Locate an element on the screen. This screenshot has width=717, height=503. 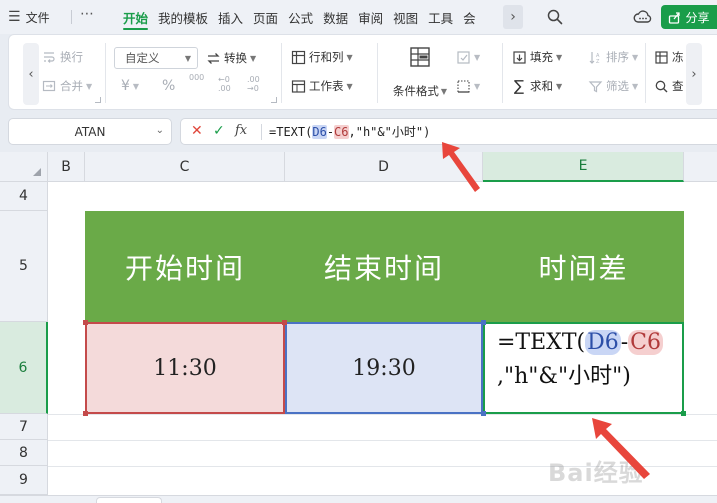
cloud-icon is located at coordinates (642, 16).